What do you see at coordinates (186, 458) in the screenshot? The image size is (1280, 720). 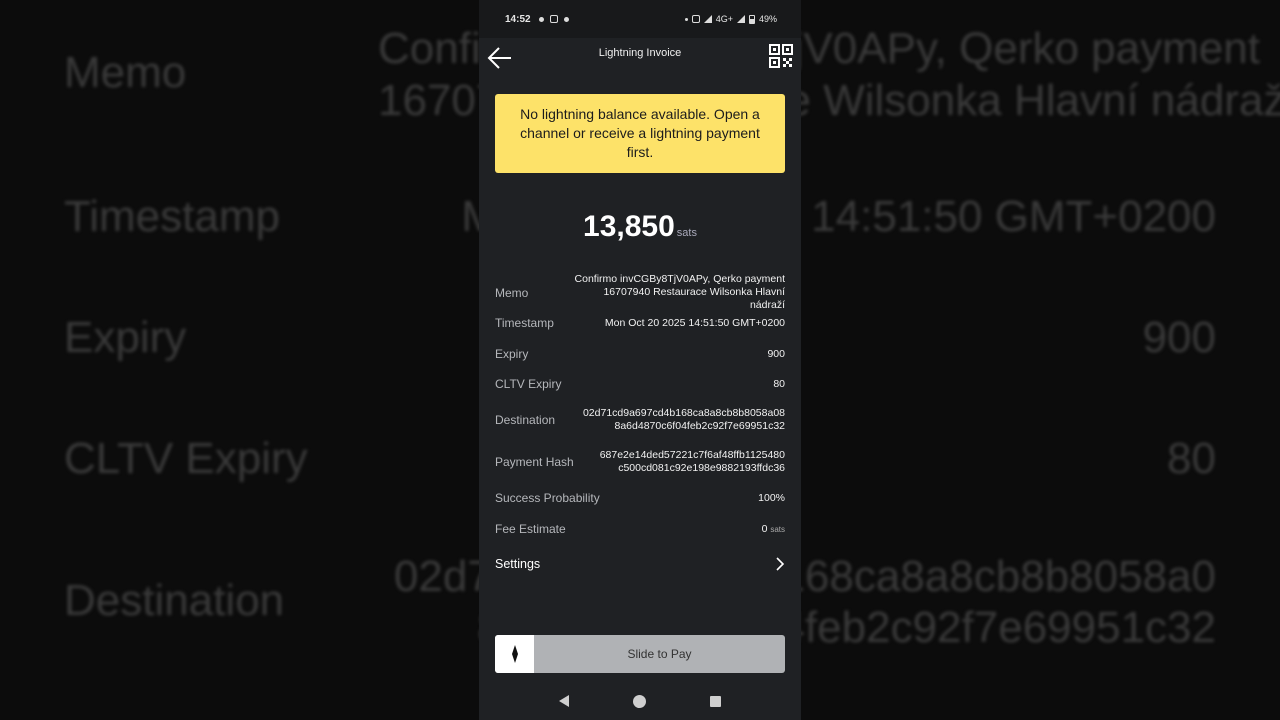 I see `bg-label-cltv: CLTV Expiry` at bounding box center [186, 458].